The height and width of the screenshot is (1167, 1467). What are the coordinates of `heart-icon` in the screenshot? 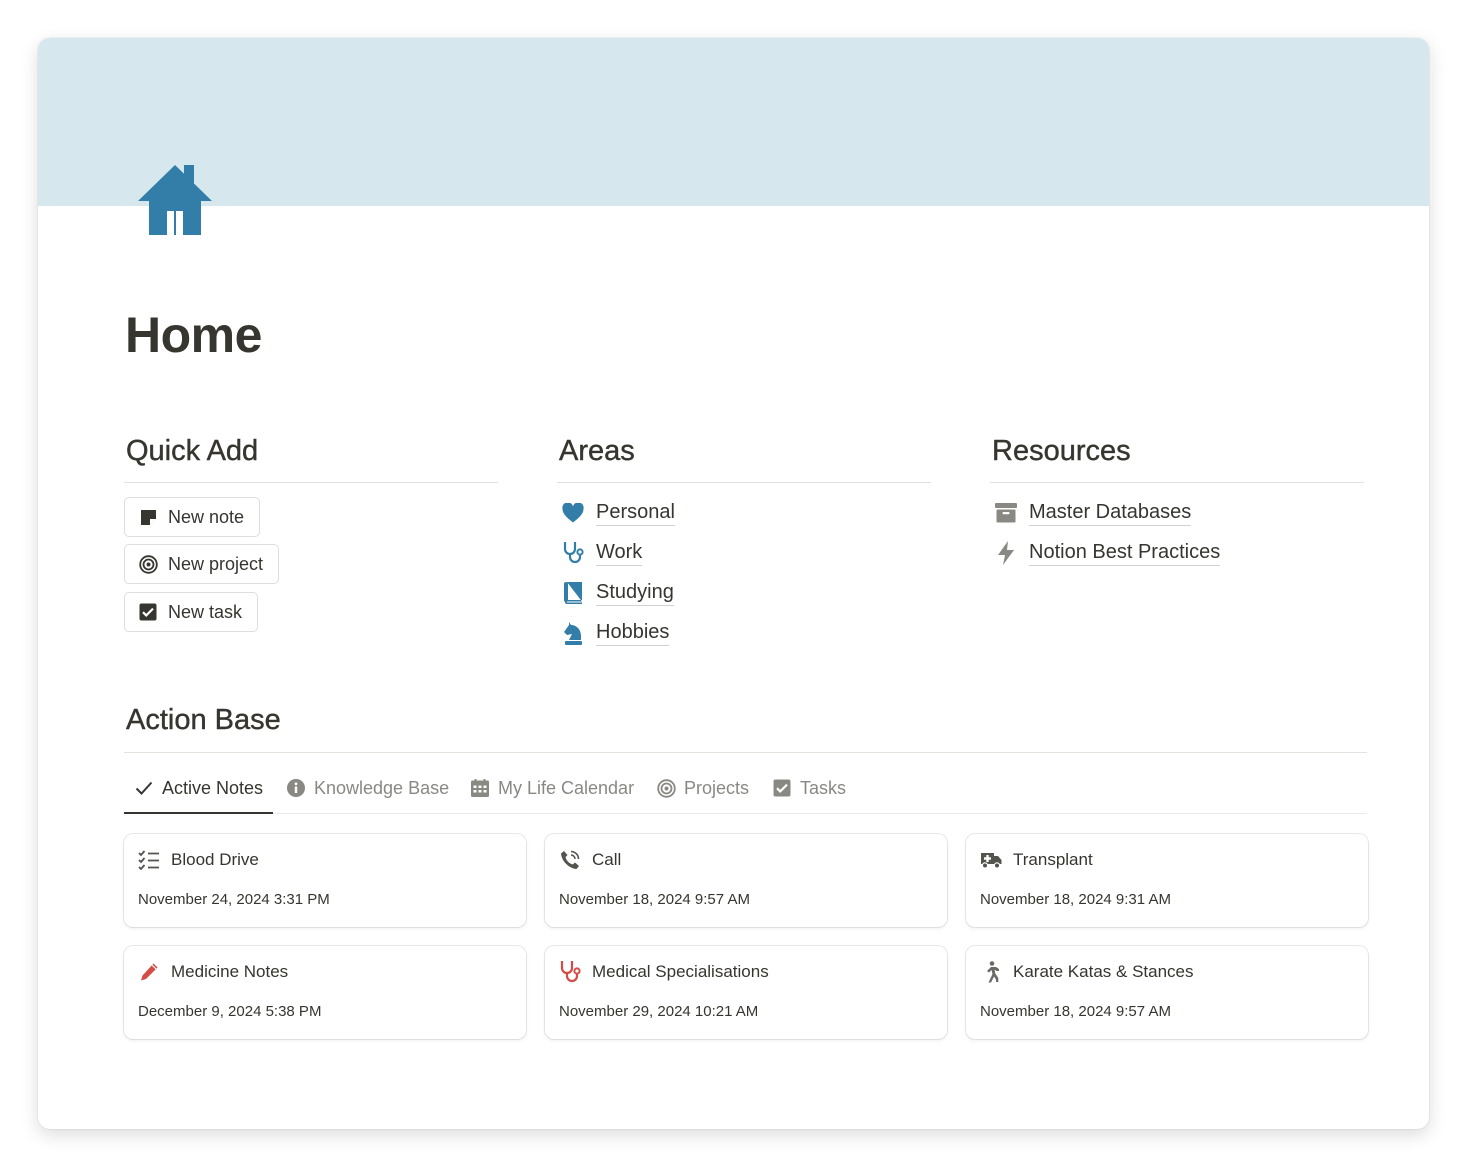 It's located at (573, 513).